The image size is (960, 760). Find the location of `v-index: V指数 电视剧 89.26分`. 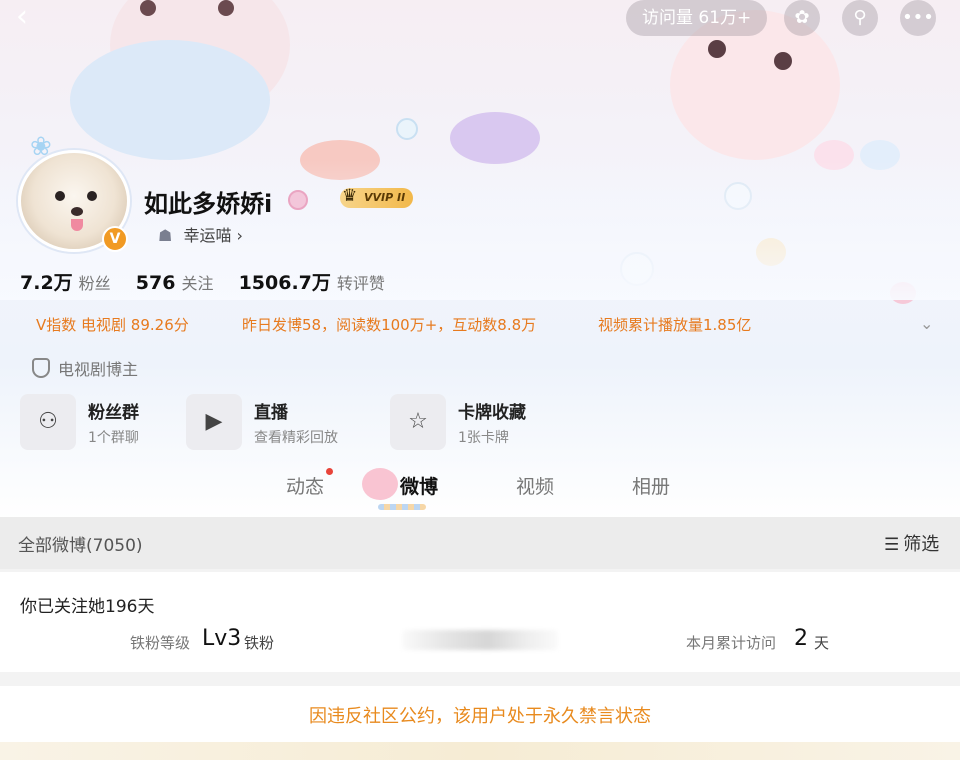

v-index: V指数 电视剧 89.26分 is located at coordinates (112, 325).